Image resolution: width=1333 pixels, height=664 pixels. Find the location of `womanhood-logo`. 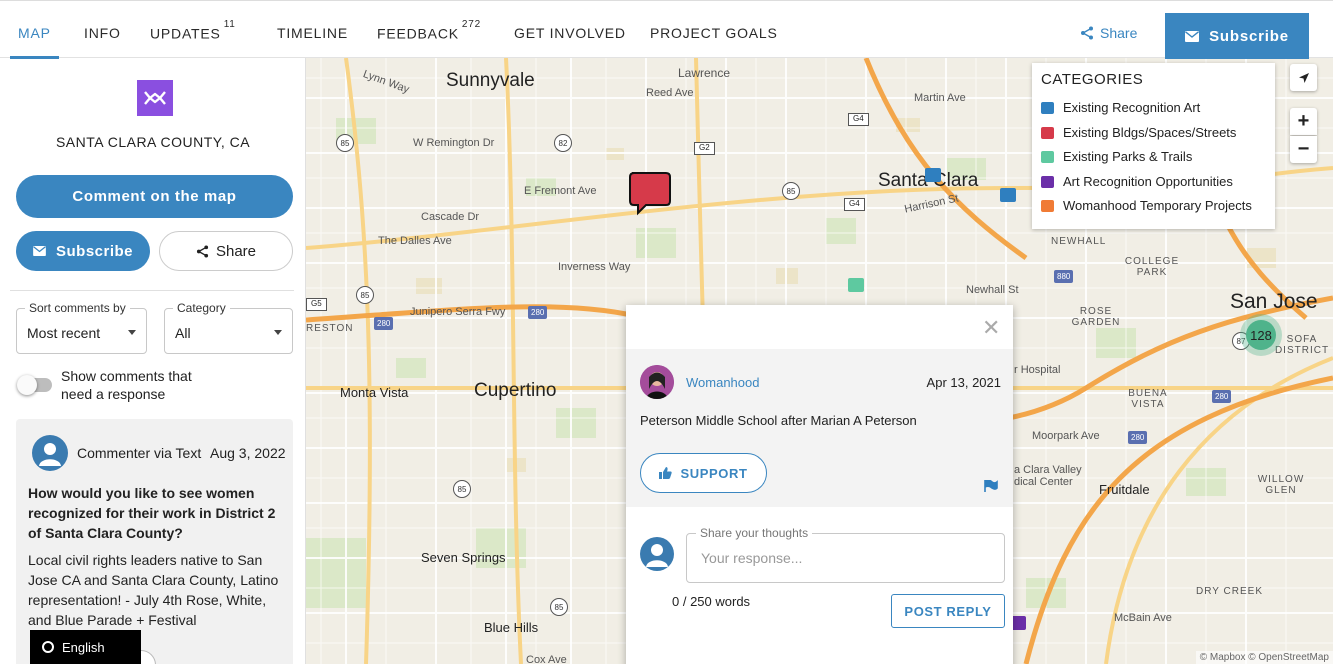

womanhood-logo is located at coordinates (155, 98).